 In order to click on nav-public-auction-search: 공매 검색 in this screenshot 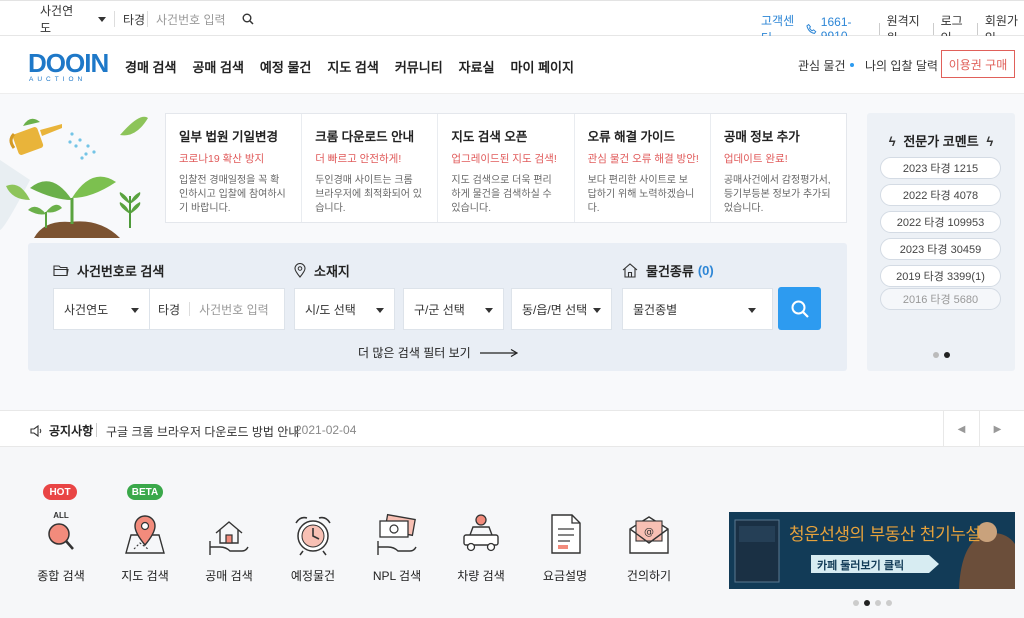, I will do `click(217, 66)`.